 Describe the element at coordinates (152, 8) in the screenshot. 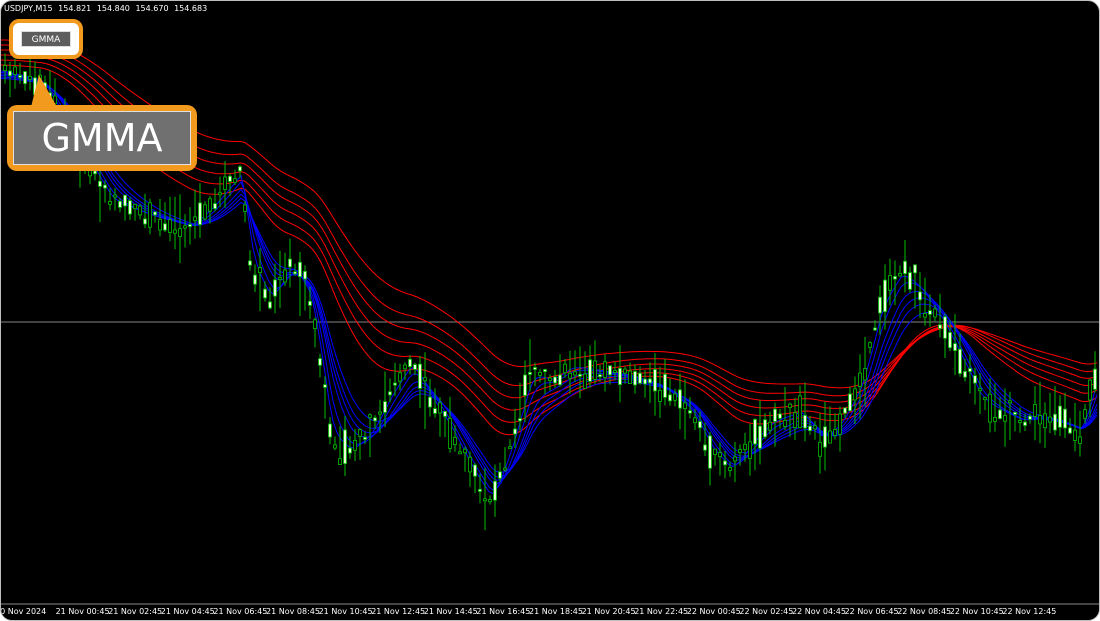

I see `low-price: 154.670` at that location.